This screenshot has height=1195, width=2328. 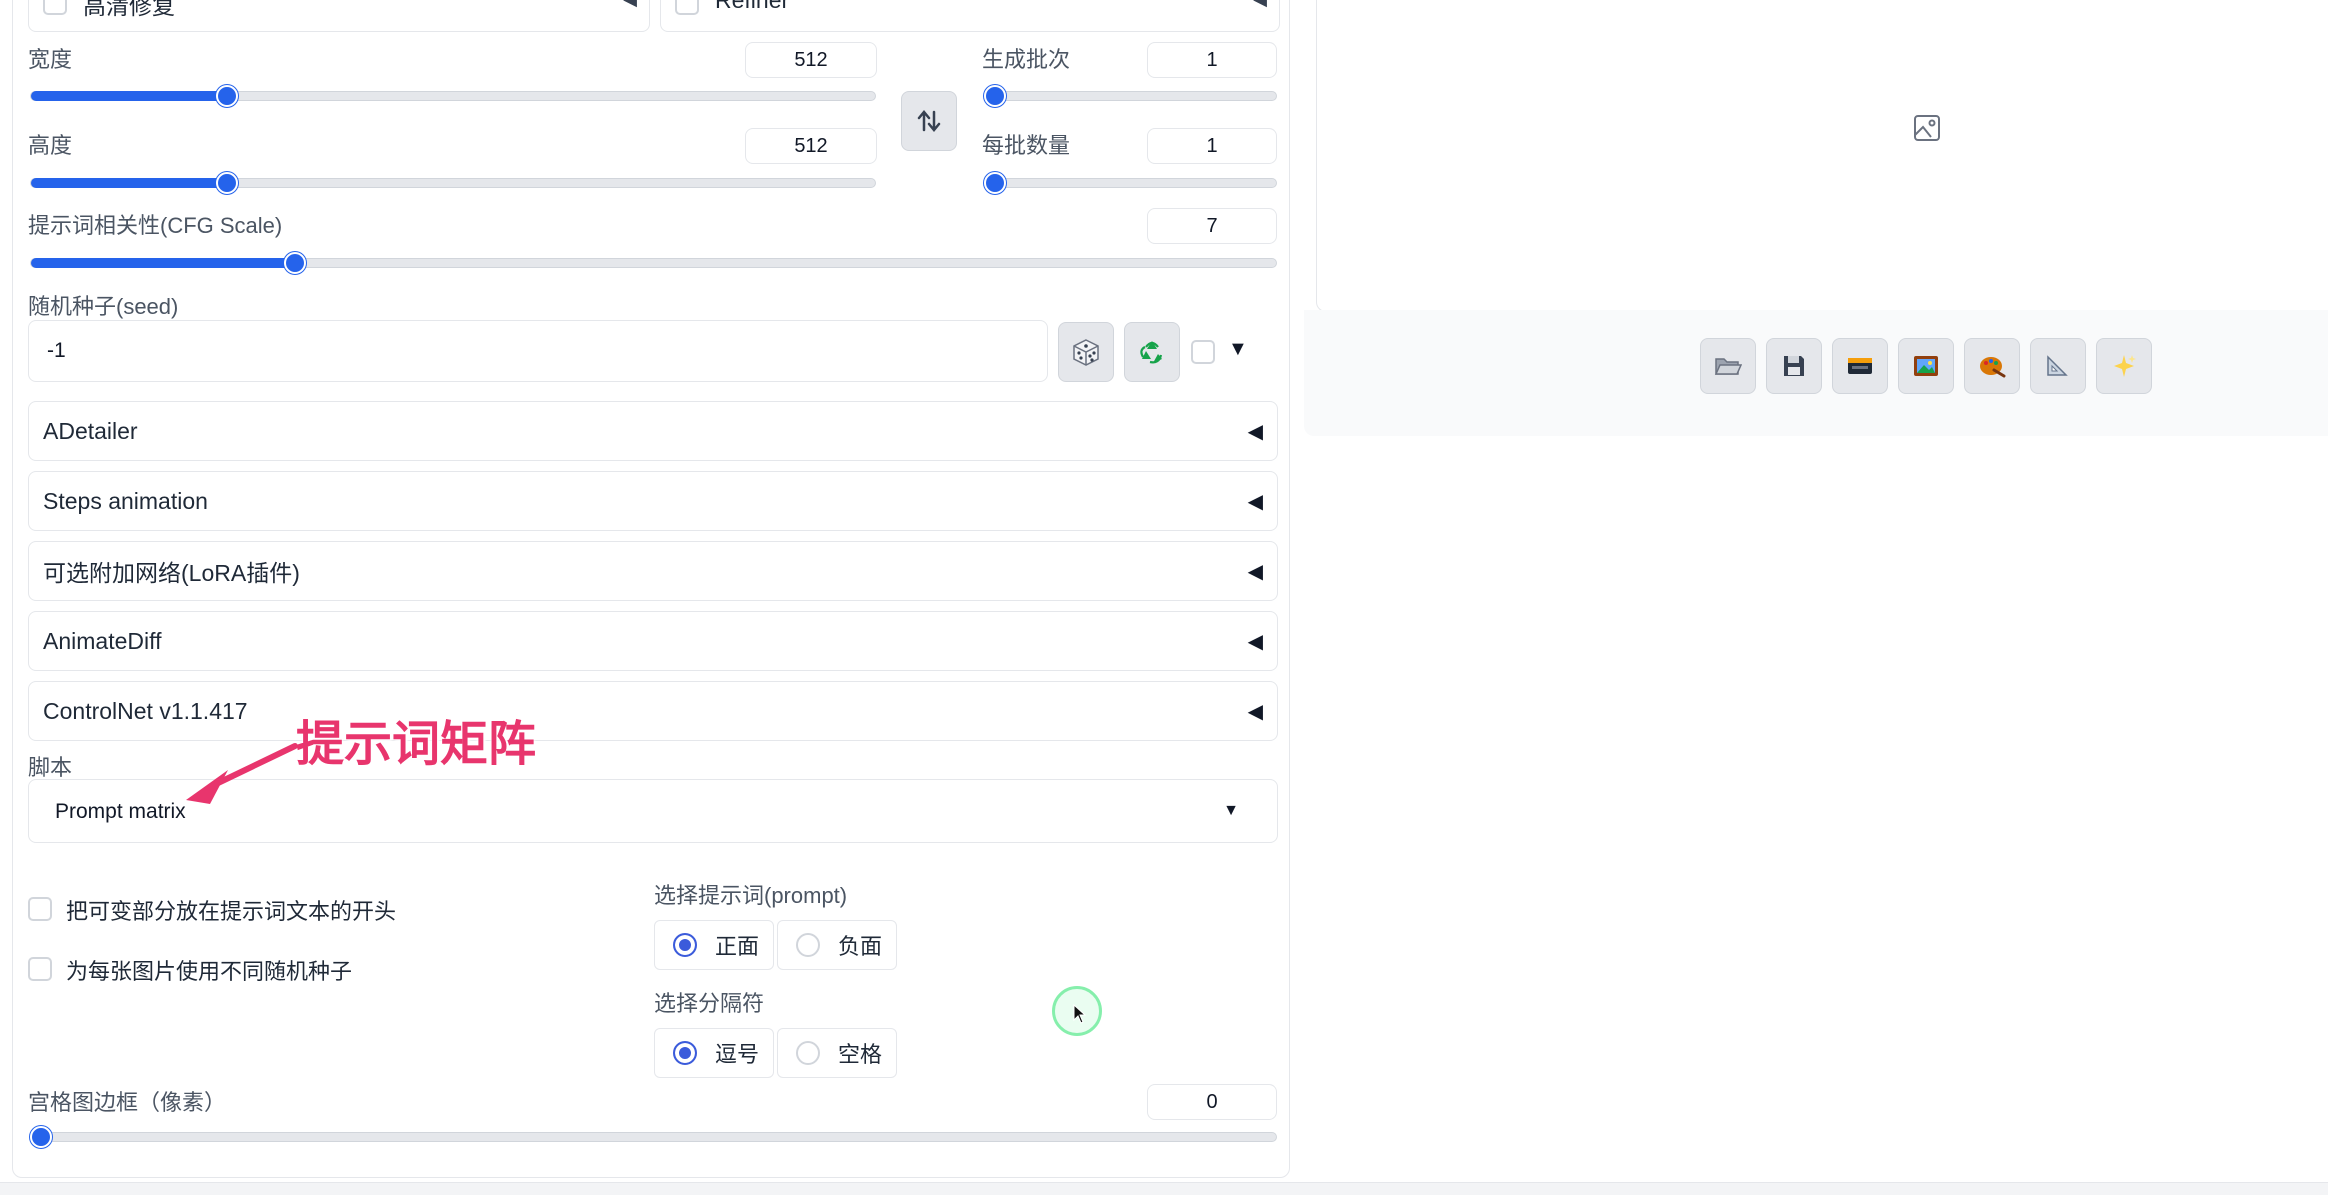 I want to click on swap-dimensions-button, so click(x=929, y=121).